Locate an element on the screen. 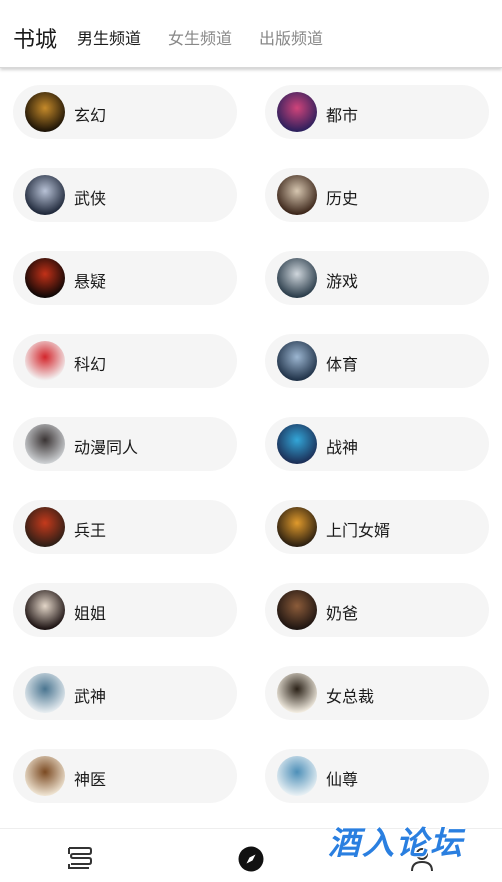 The image size is (502, 882). category-chip: 体育 is located at coordinates (377, 361).